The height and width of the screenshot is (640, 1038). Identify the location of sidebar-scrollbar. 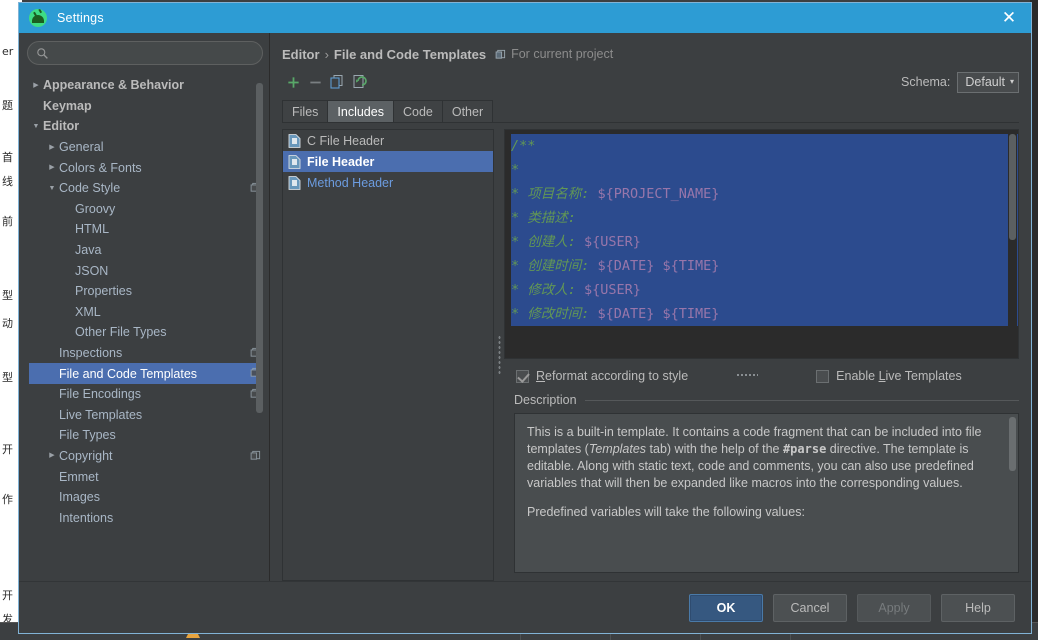
(259, 328).